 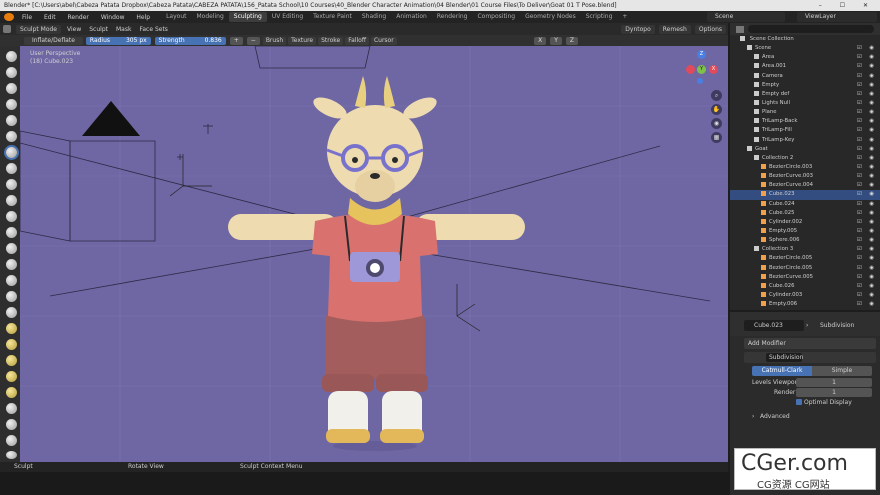 What do you see at coordinates (11, 360) in the screenshot?
I see `pose-brush-icon` at bounding box center [11, 360].